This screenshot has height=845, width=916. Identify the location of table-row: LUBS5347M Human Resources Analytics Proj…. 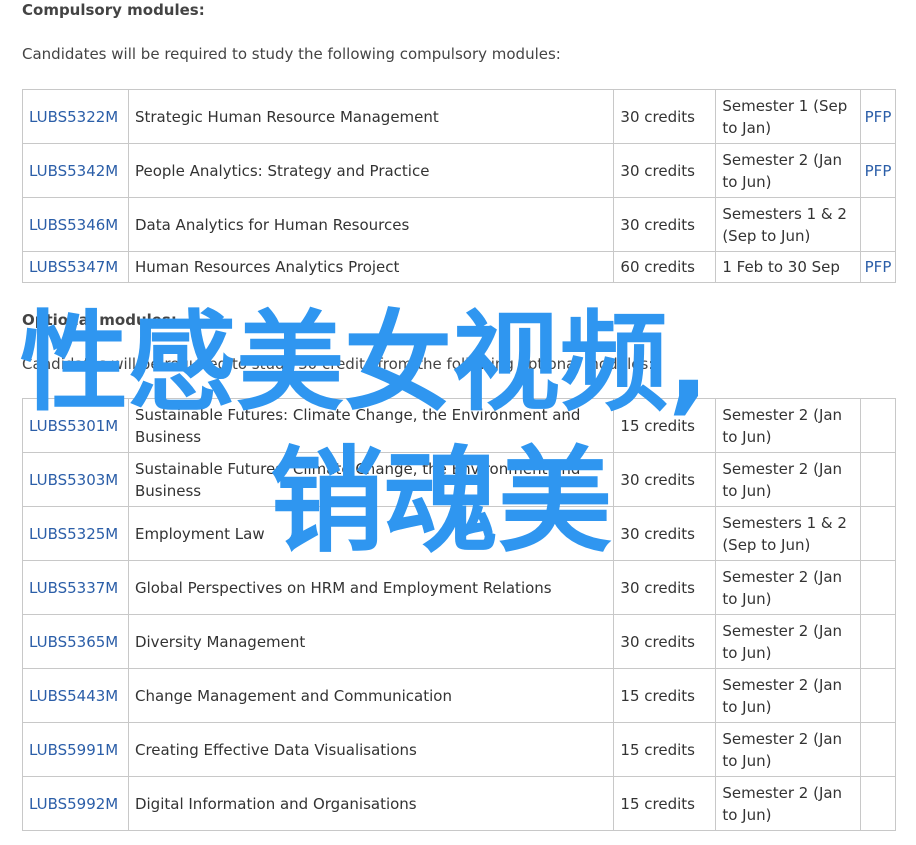
(459, 267).